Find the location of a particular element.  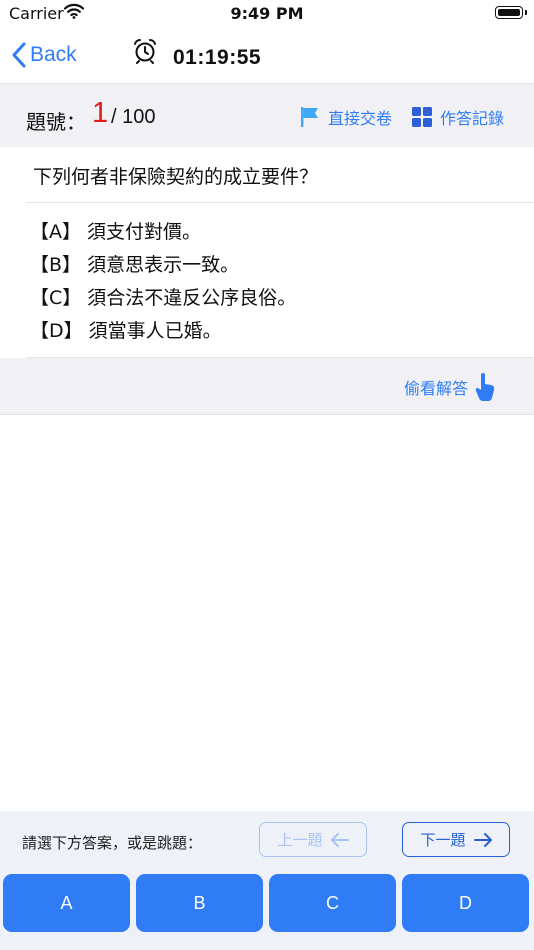

peek-answer-button: 偷看解答 is located at coordinates (450, 387).